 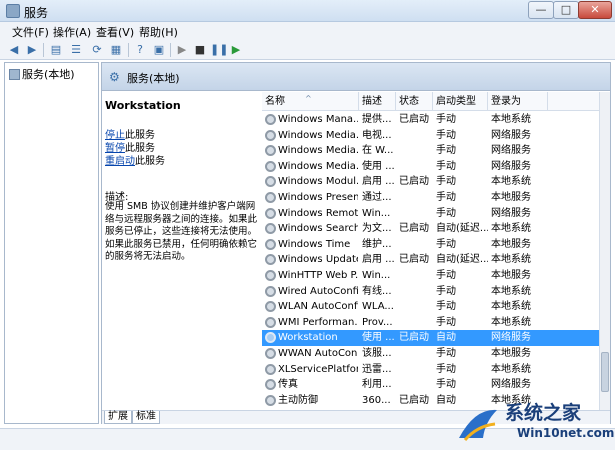 I want to click on vertical-scrollbar, so click(x=604, y=251).